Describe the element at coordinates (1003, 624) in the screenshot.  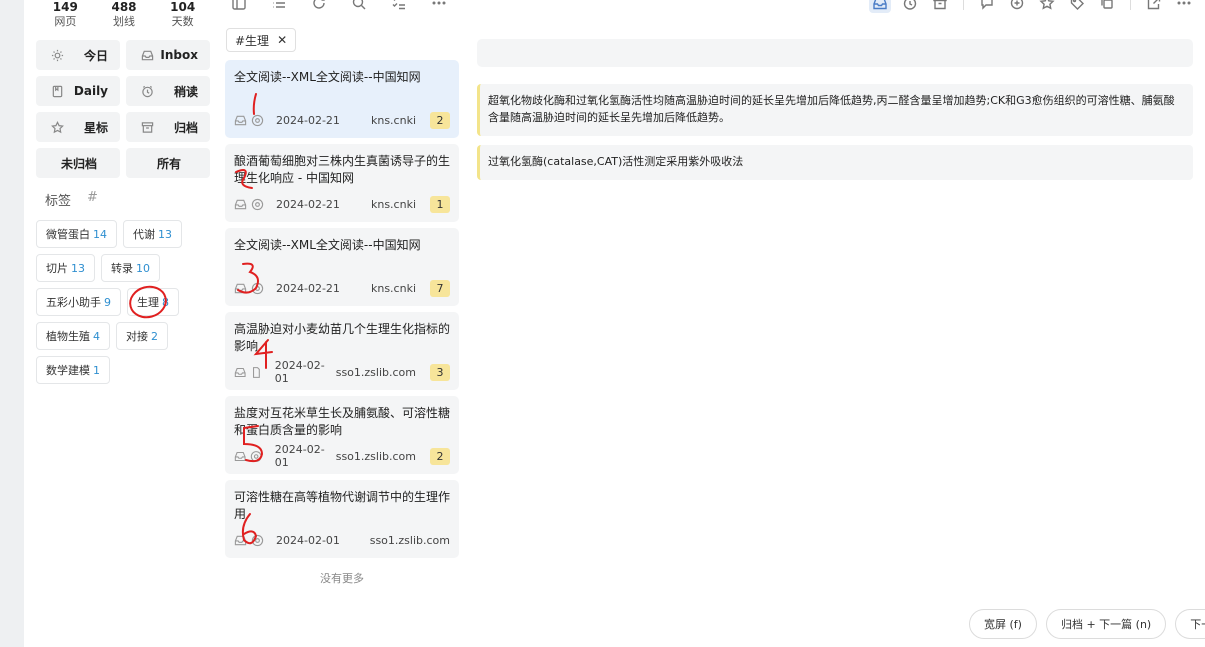
I see `wide-screen-button: 宽屏 (f)` at that location.